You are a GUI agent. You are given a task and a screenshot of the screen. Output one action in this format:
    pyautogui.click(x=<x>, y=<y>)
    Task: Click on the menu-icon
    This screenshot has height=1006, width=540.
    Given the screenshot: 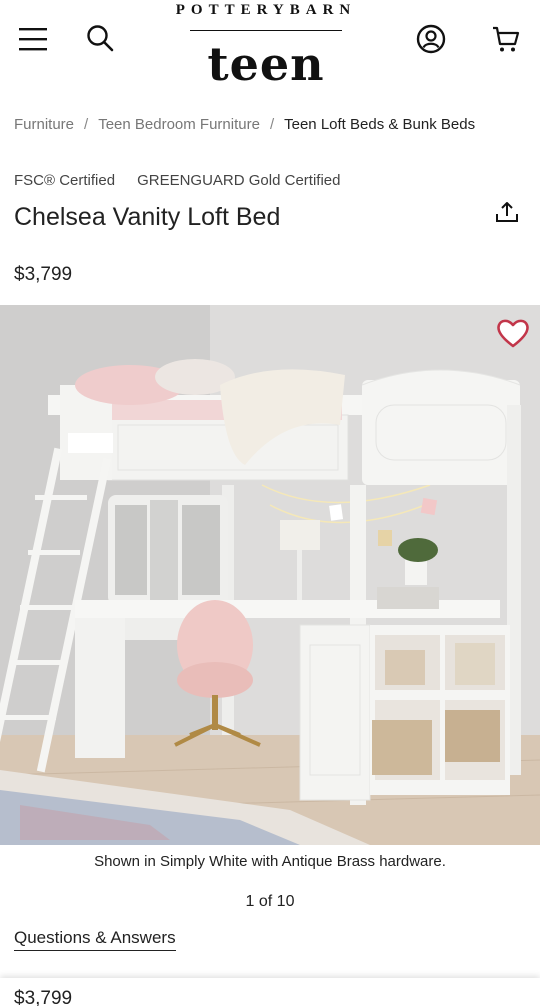 What is the action you would take?
    pyautogui.click(x=33, y=39)
    